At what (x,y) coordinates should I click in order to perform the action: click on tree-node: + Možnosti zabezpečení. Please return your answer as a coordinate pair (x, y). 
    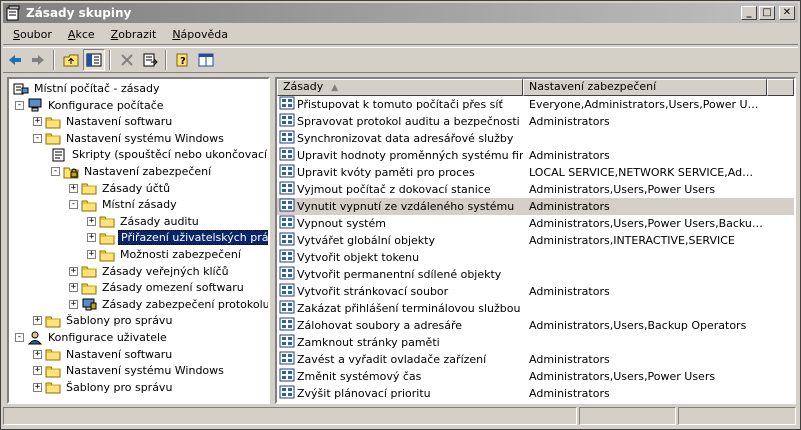
    Looking at the image, I should click on (165, 254).